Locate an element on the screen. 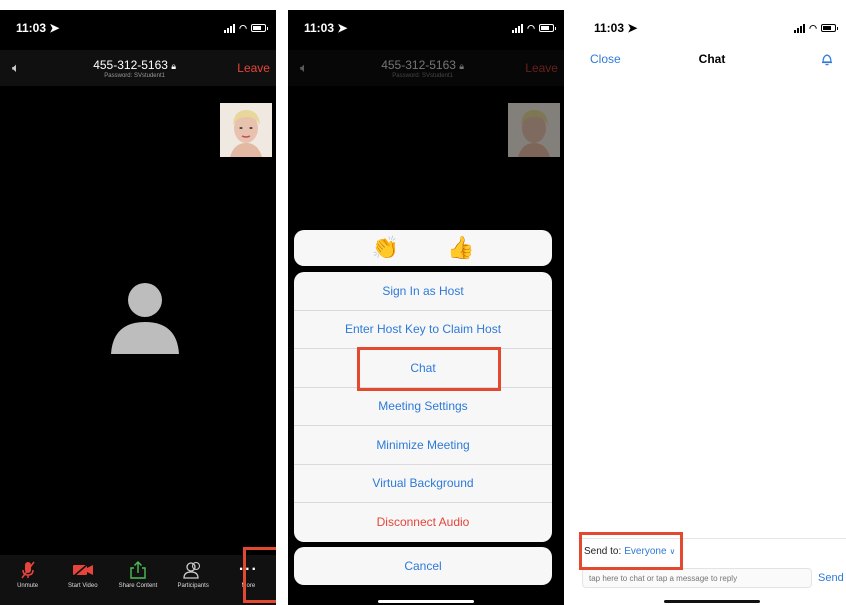 The height and width of the screenshot is (605, 846). start-video-label: Start Video is located at coordinates (82, 586).